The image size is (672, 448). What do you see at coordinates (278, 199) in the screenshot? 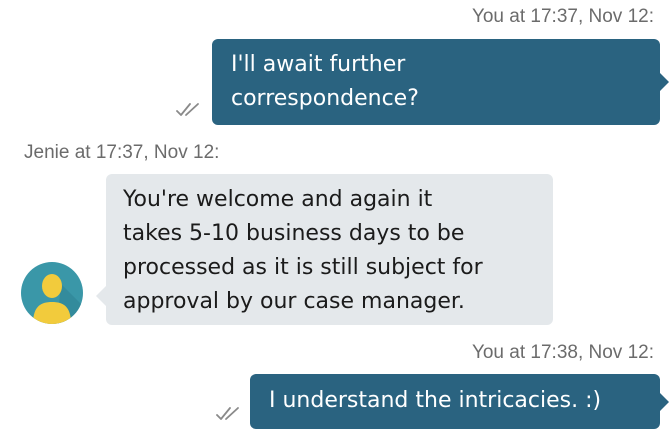
I see `message-line: You're welcome and again it` at bounding box center [278, 199].